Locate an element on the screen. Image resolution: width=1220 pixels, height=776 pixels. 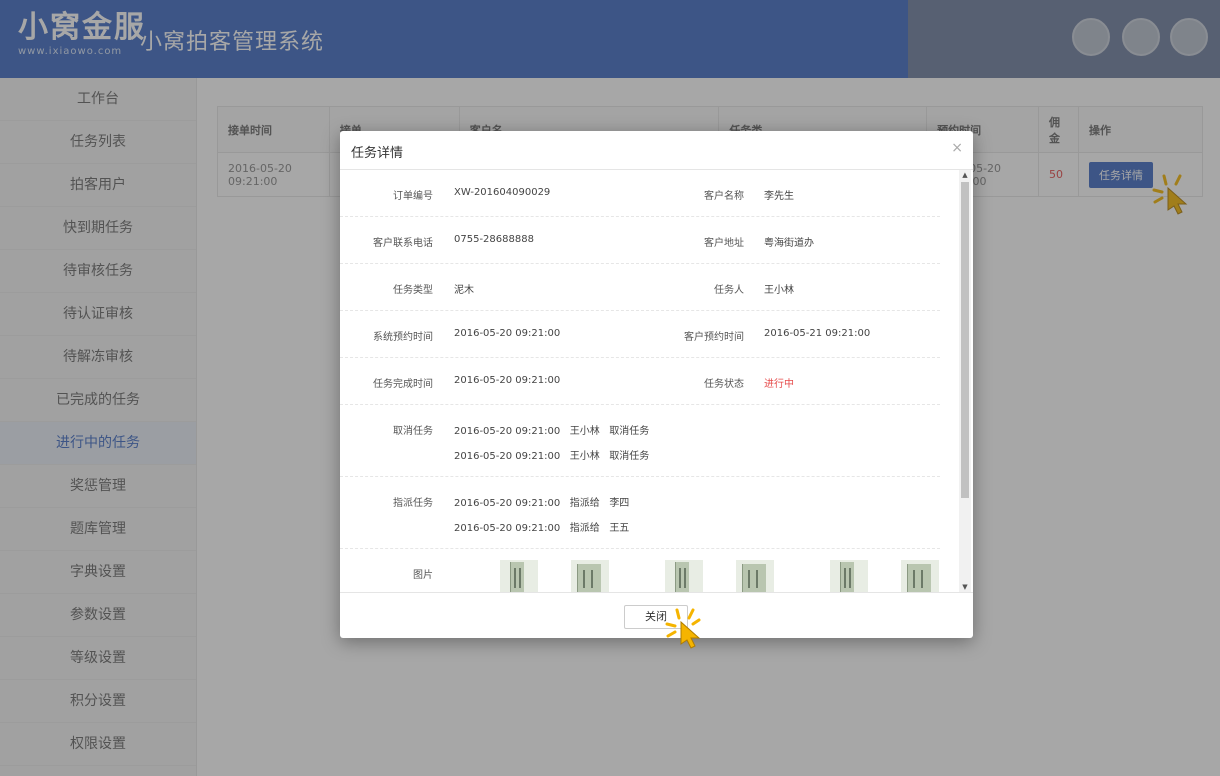
task-type-value: 泥木 is located at coordinates (464, 290).